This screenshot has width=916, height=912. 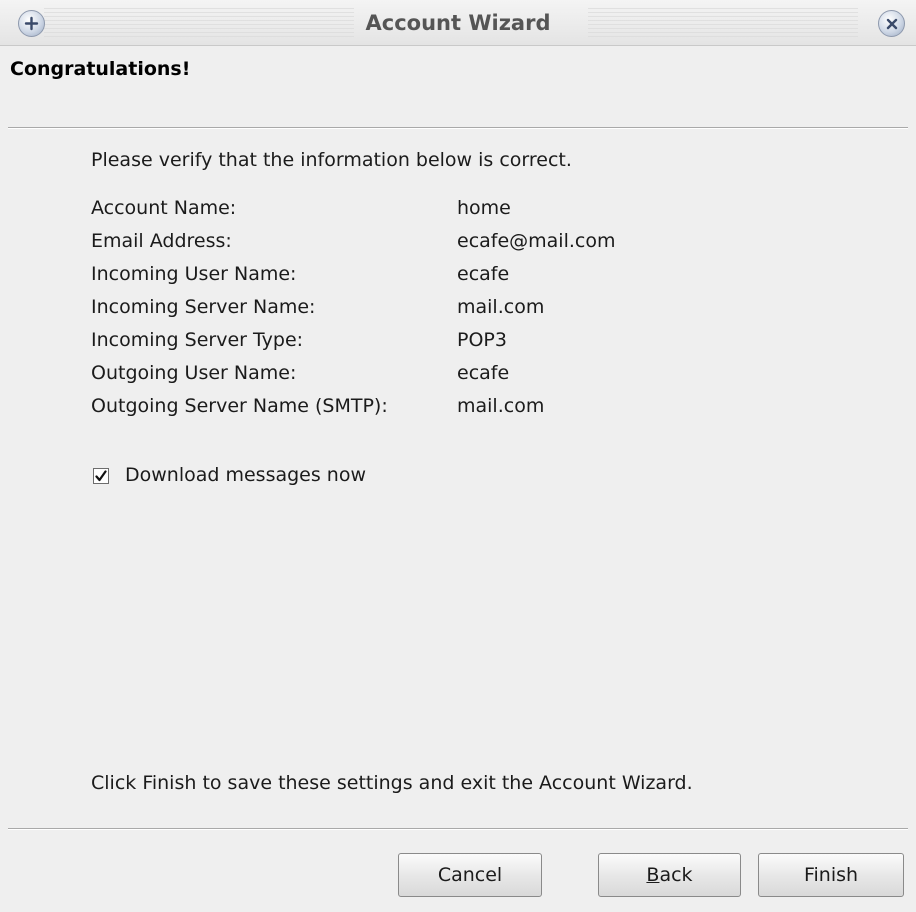 What do you see at coordinates (161, 241) in the screenshot?
I see `info-label: Email Address:` at bounding box center [161, 241].